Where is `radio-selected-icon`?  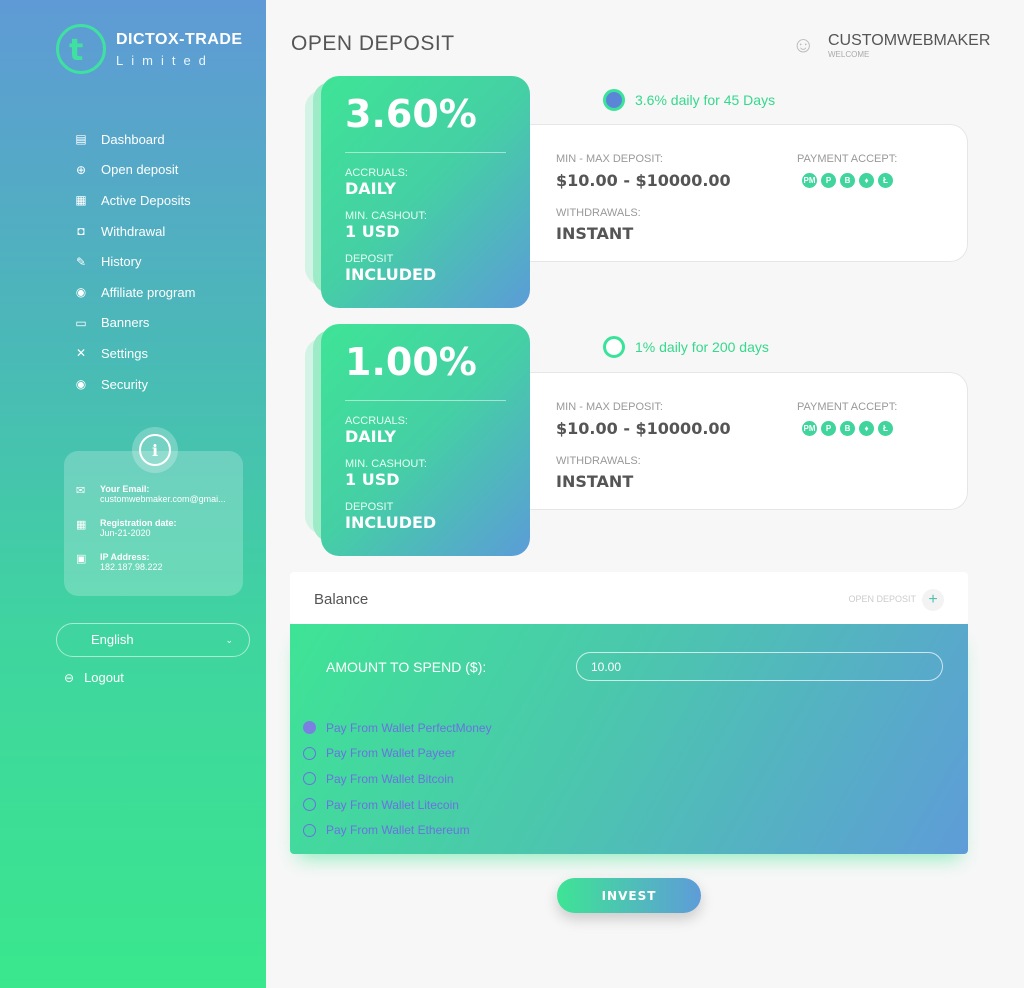
radio-selected-icon is located at coordinates (614, 100).